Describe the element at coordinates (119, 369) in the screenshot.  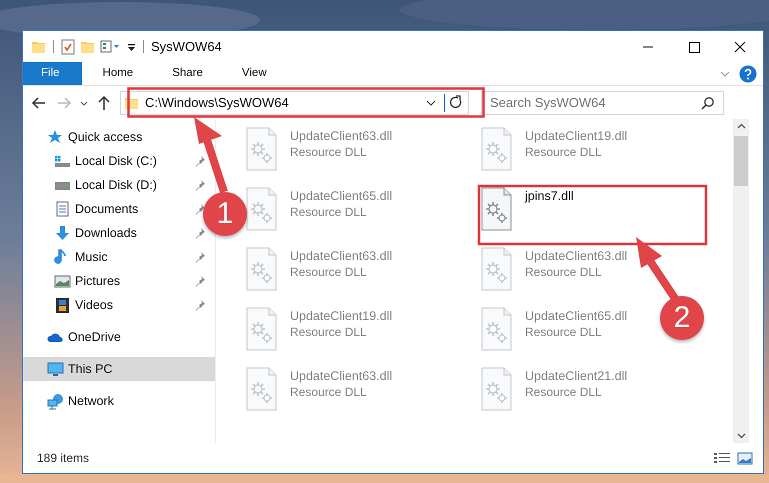
I see `nav-item: This PC` at that location.